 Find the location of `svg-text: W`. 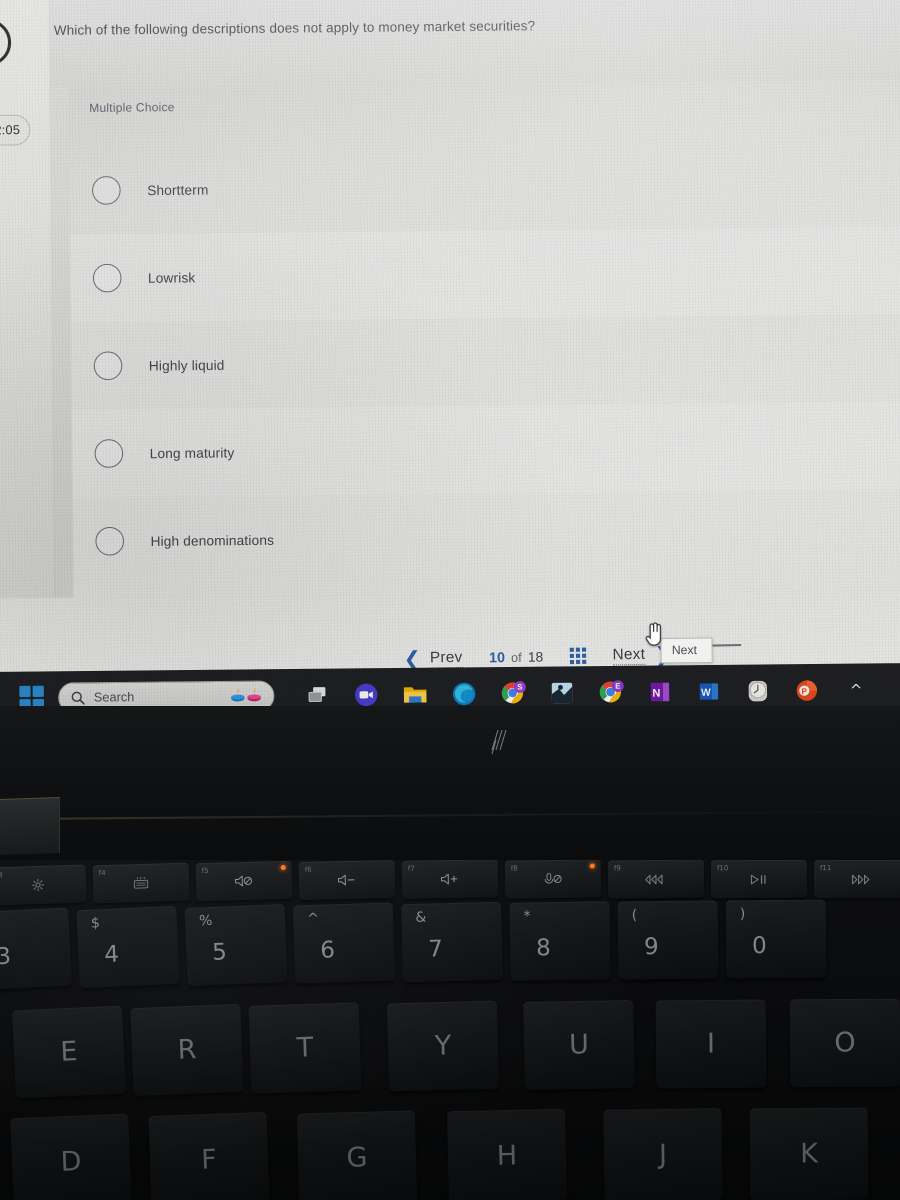

svg-text: W is located at coordinates (706, 693).